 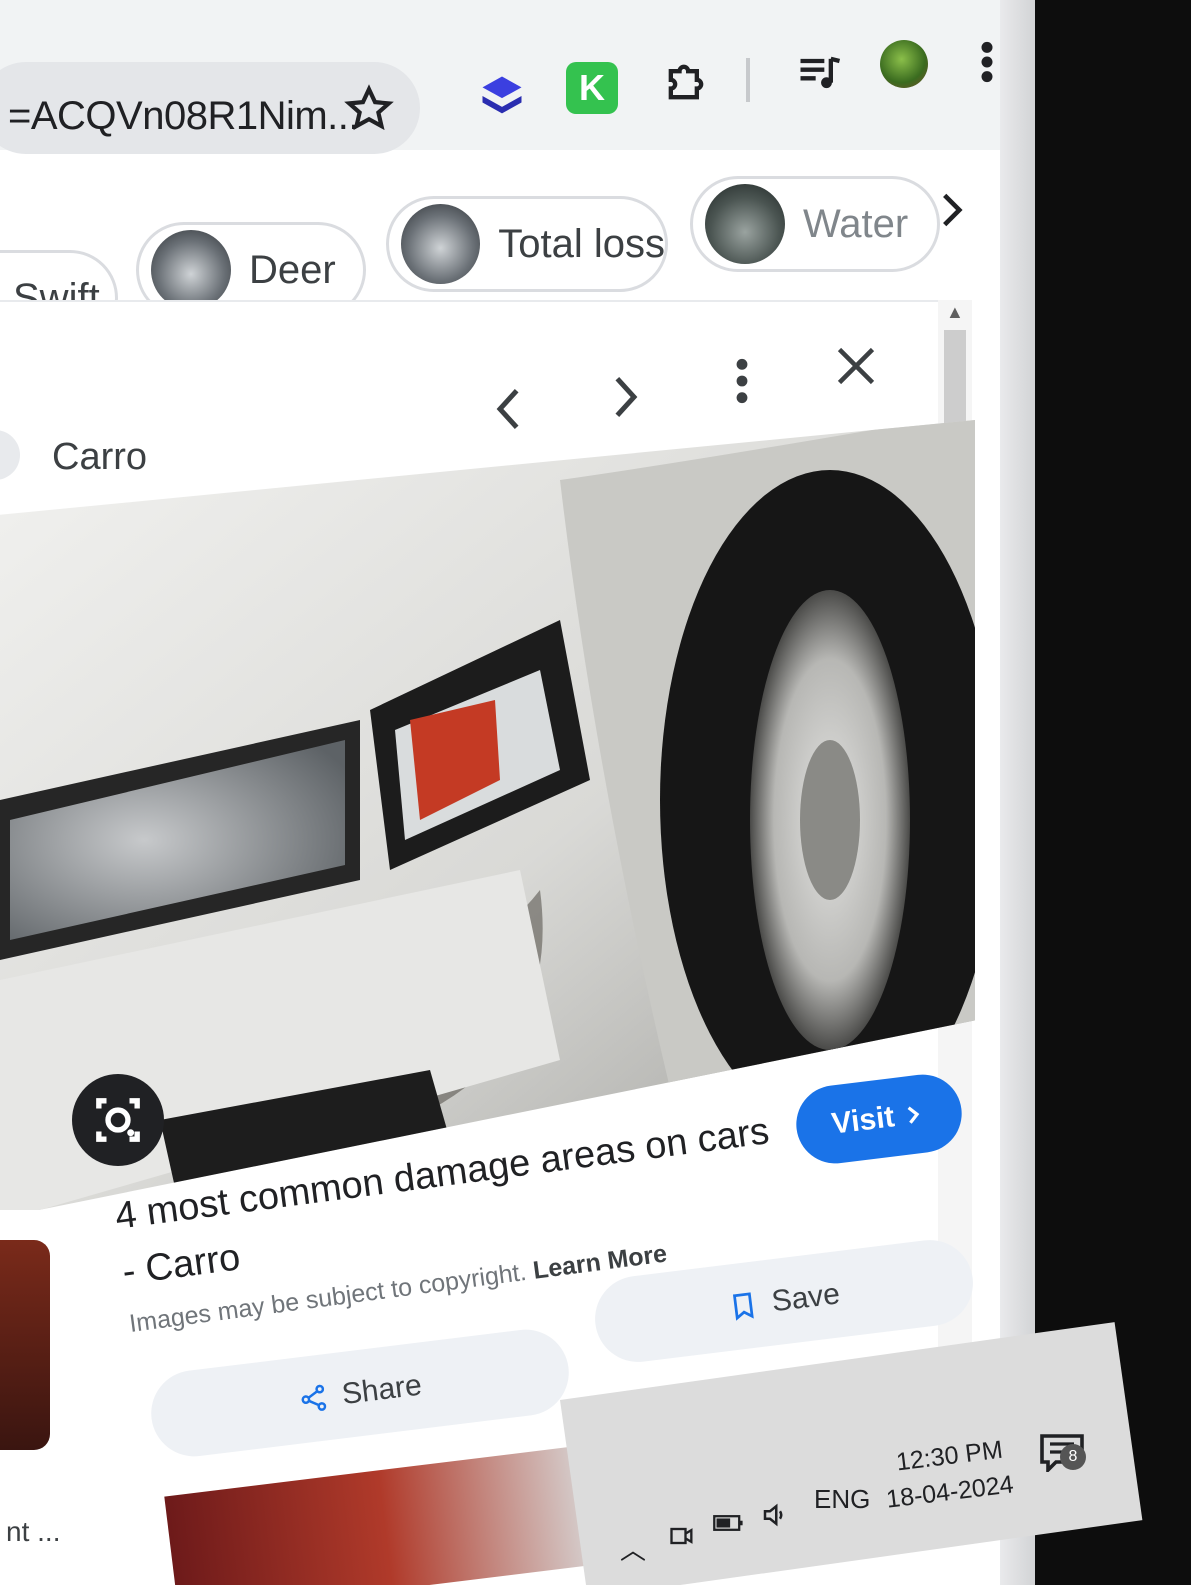 I want to click on more-vert-icon, so click(x=987, y=62).